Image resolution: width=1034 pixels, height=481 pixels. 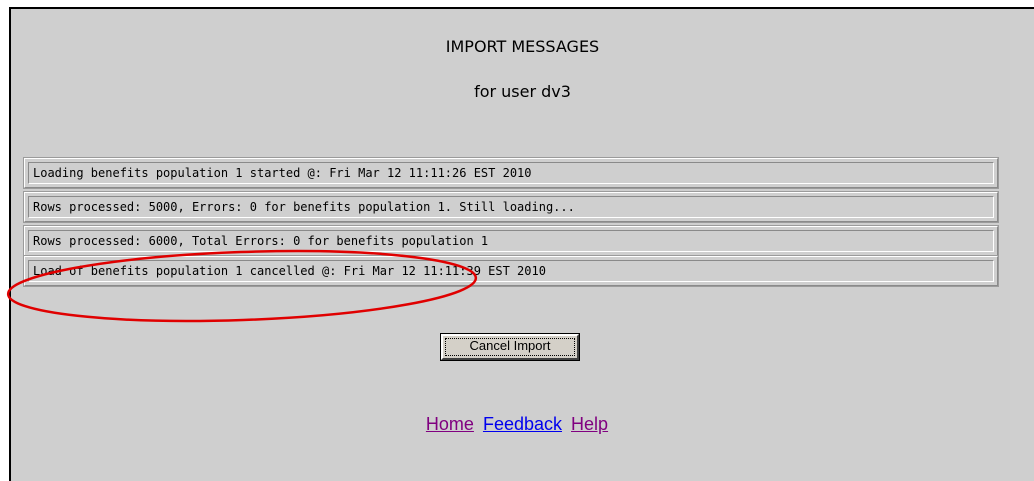 I want to click on cancel-import-label: Cancel Import, so click(x=510, y=345).